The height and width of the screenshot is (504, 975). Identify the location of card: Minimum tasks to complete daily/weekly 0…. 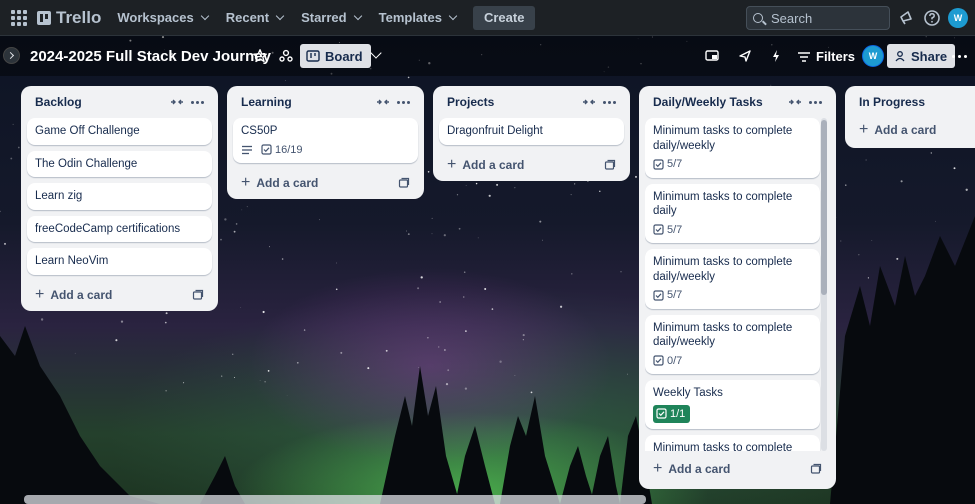
(732, 344).